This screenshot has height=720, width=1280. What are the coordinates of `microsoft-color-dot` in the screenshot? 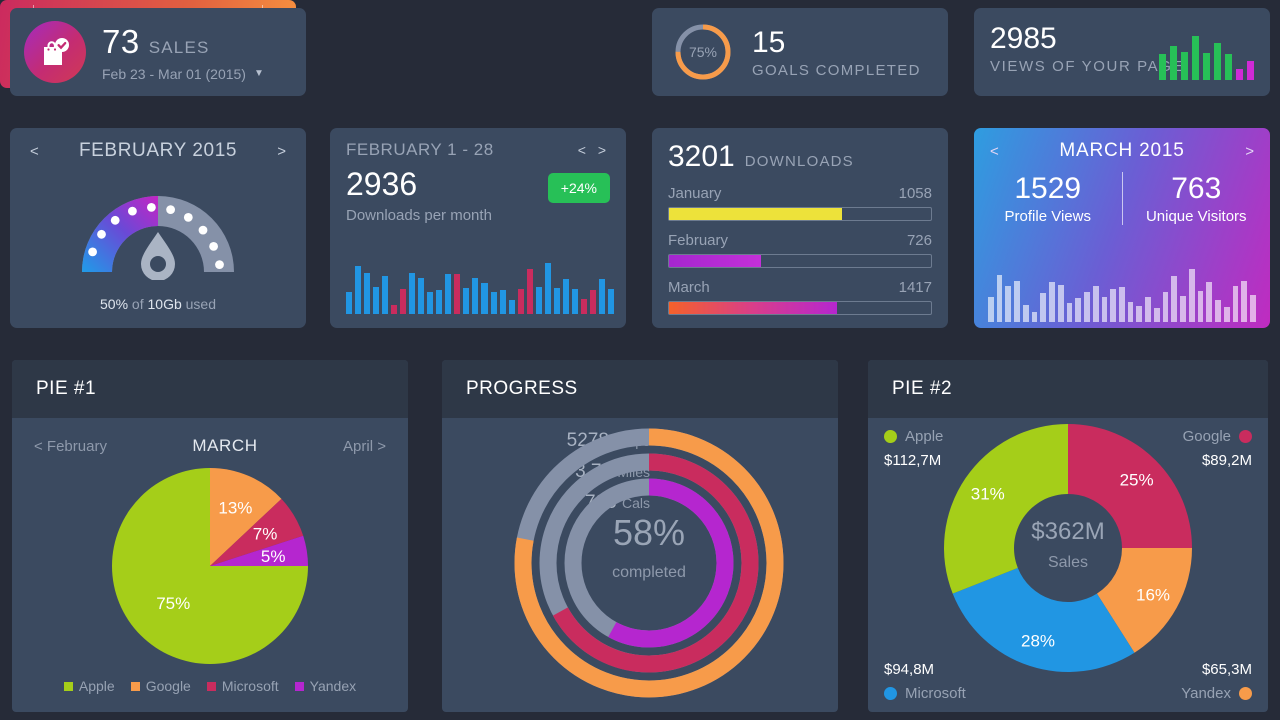 It's located at (890, 693).